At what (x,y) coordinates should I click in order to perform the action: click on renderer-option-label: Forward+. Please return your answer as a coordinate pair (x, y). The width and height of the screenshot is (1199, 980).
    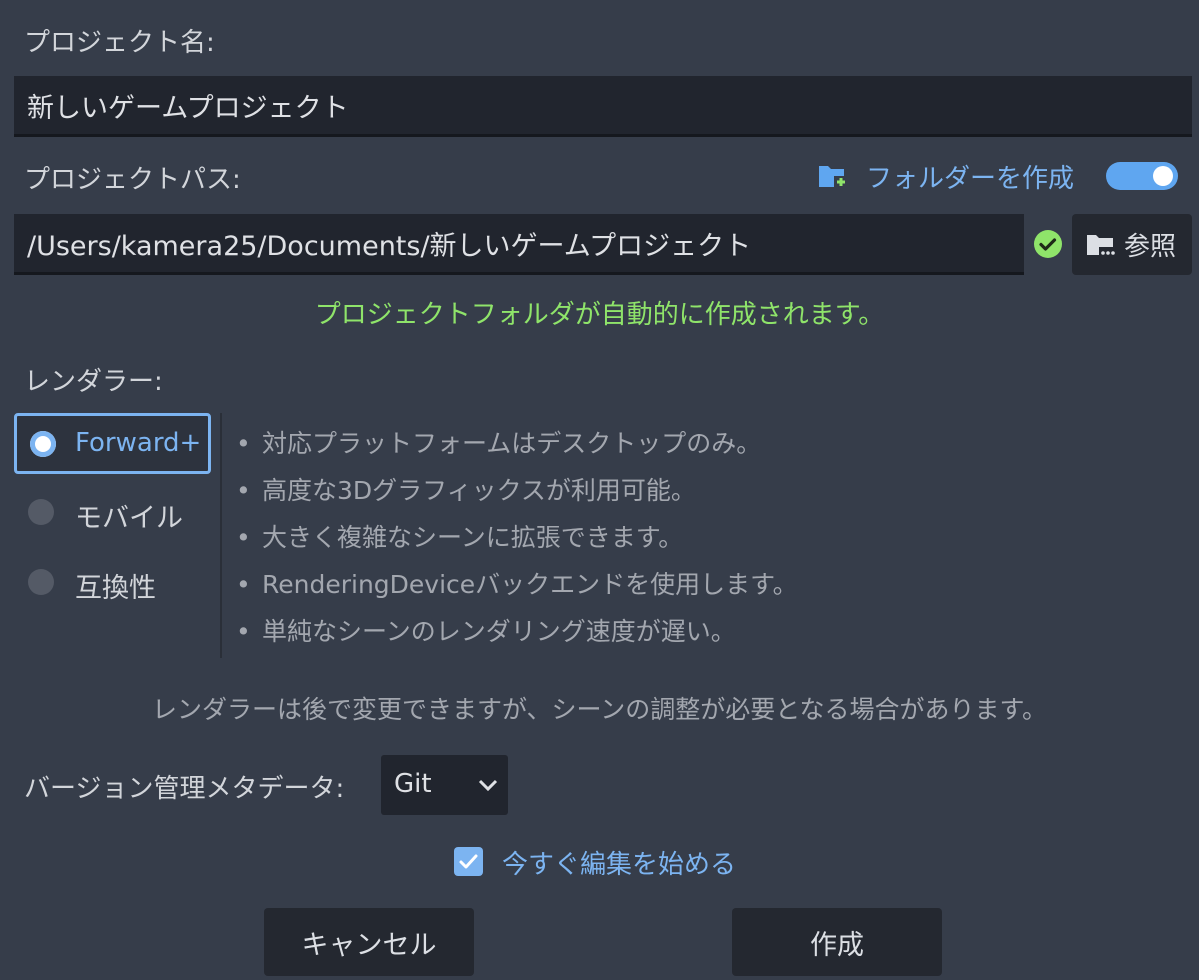
    Looking at the image, I should click on (138, 443).